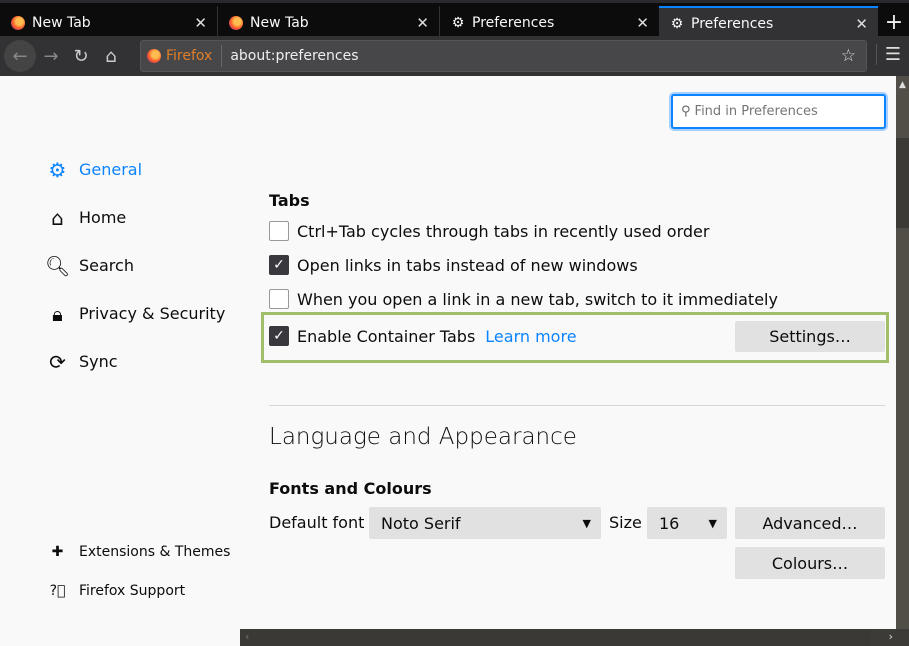 This screenshot has height=646, width=909. Describe the element at coordinates (317, 522) in the screenshot. I see `default-font-label: Default font` at that location.